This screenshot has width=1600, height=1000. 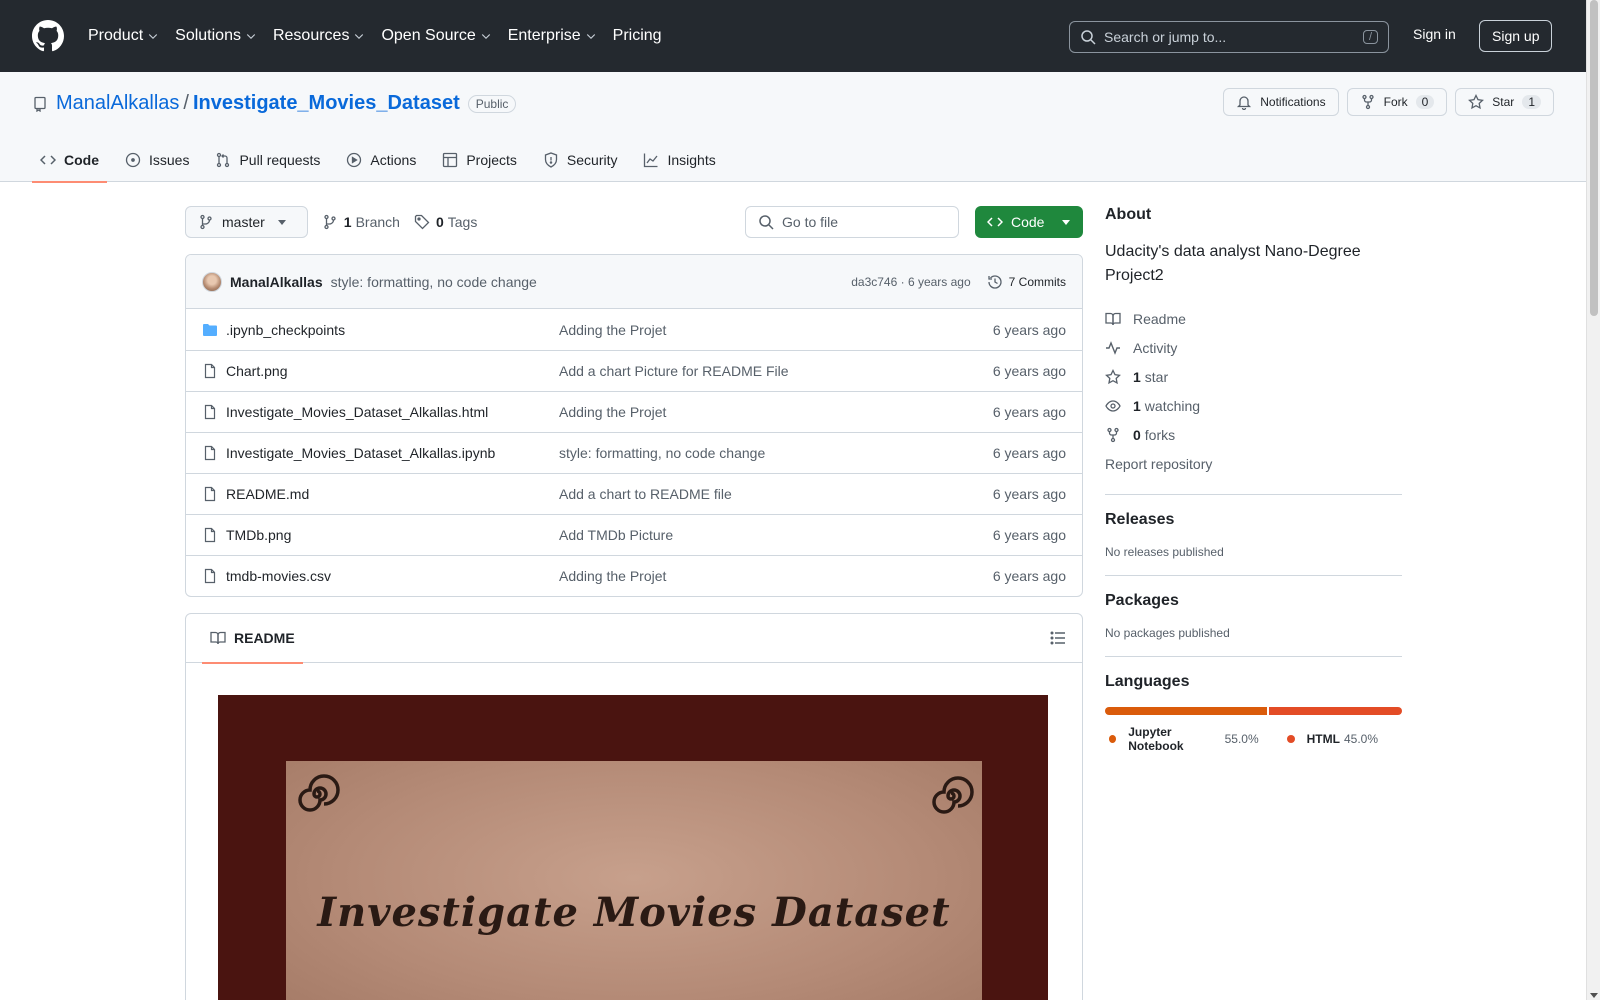 What do you see at coordinates (392, 576) in the screenshot?
I see `file-name-link: tmdb-movies.csv` at bounding box center [392, 576].